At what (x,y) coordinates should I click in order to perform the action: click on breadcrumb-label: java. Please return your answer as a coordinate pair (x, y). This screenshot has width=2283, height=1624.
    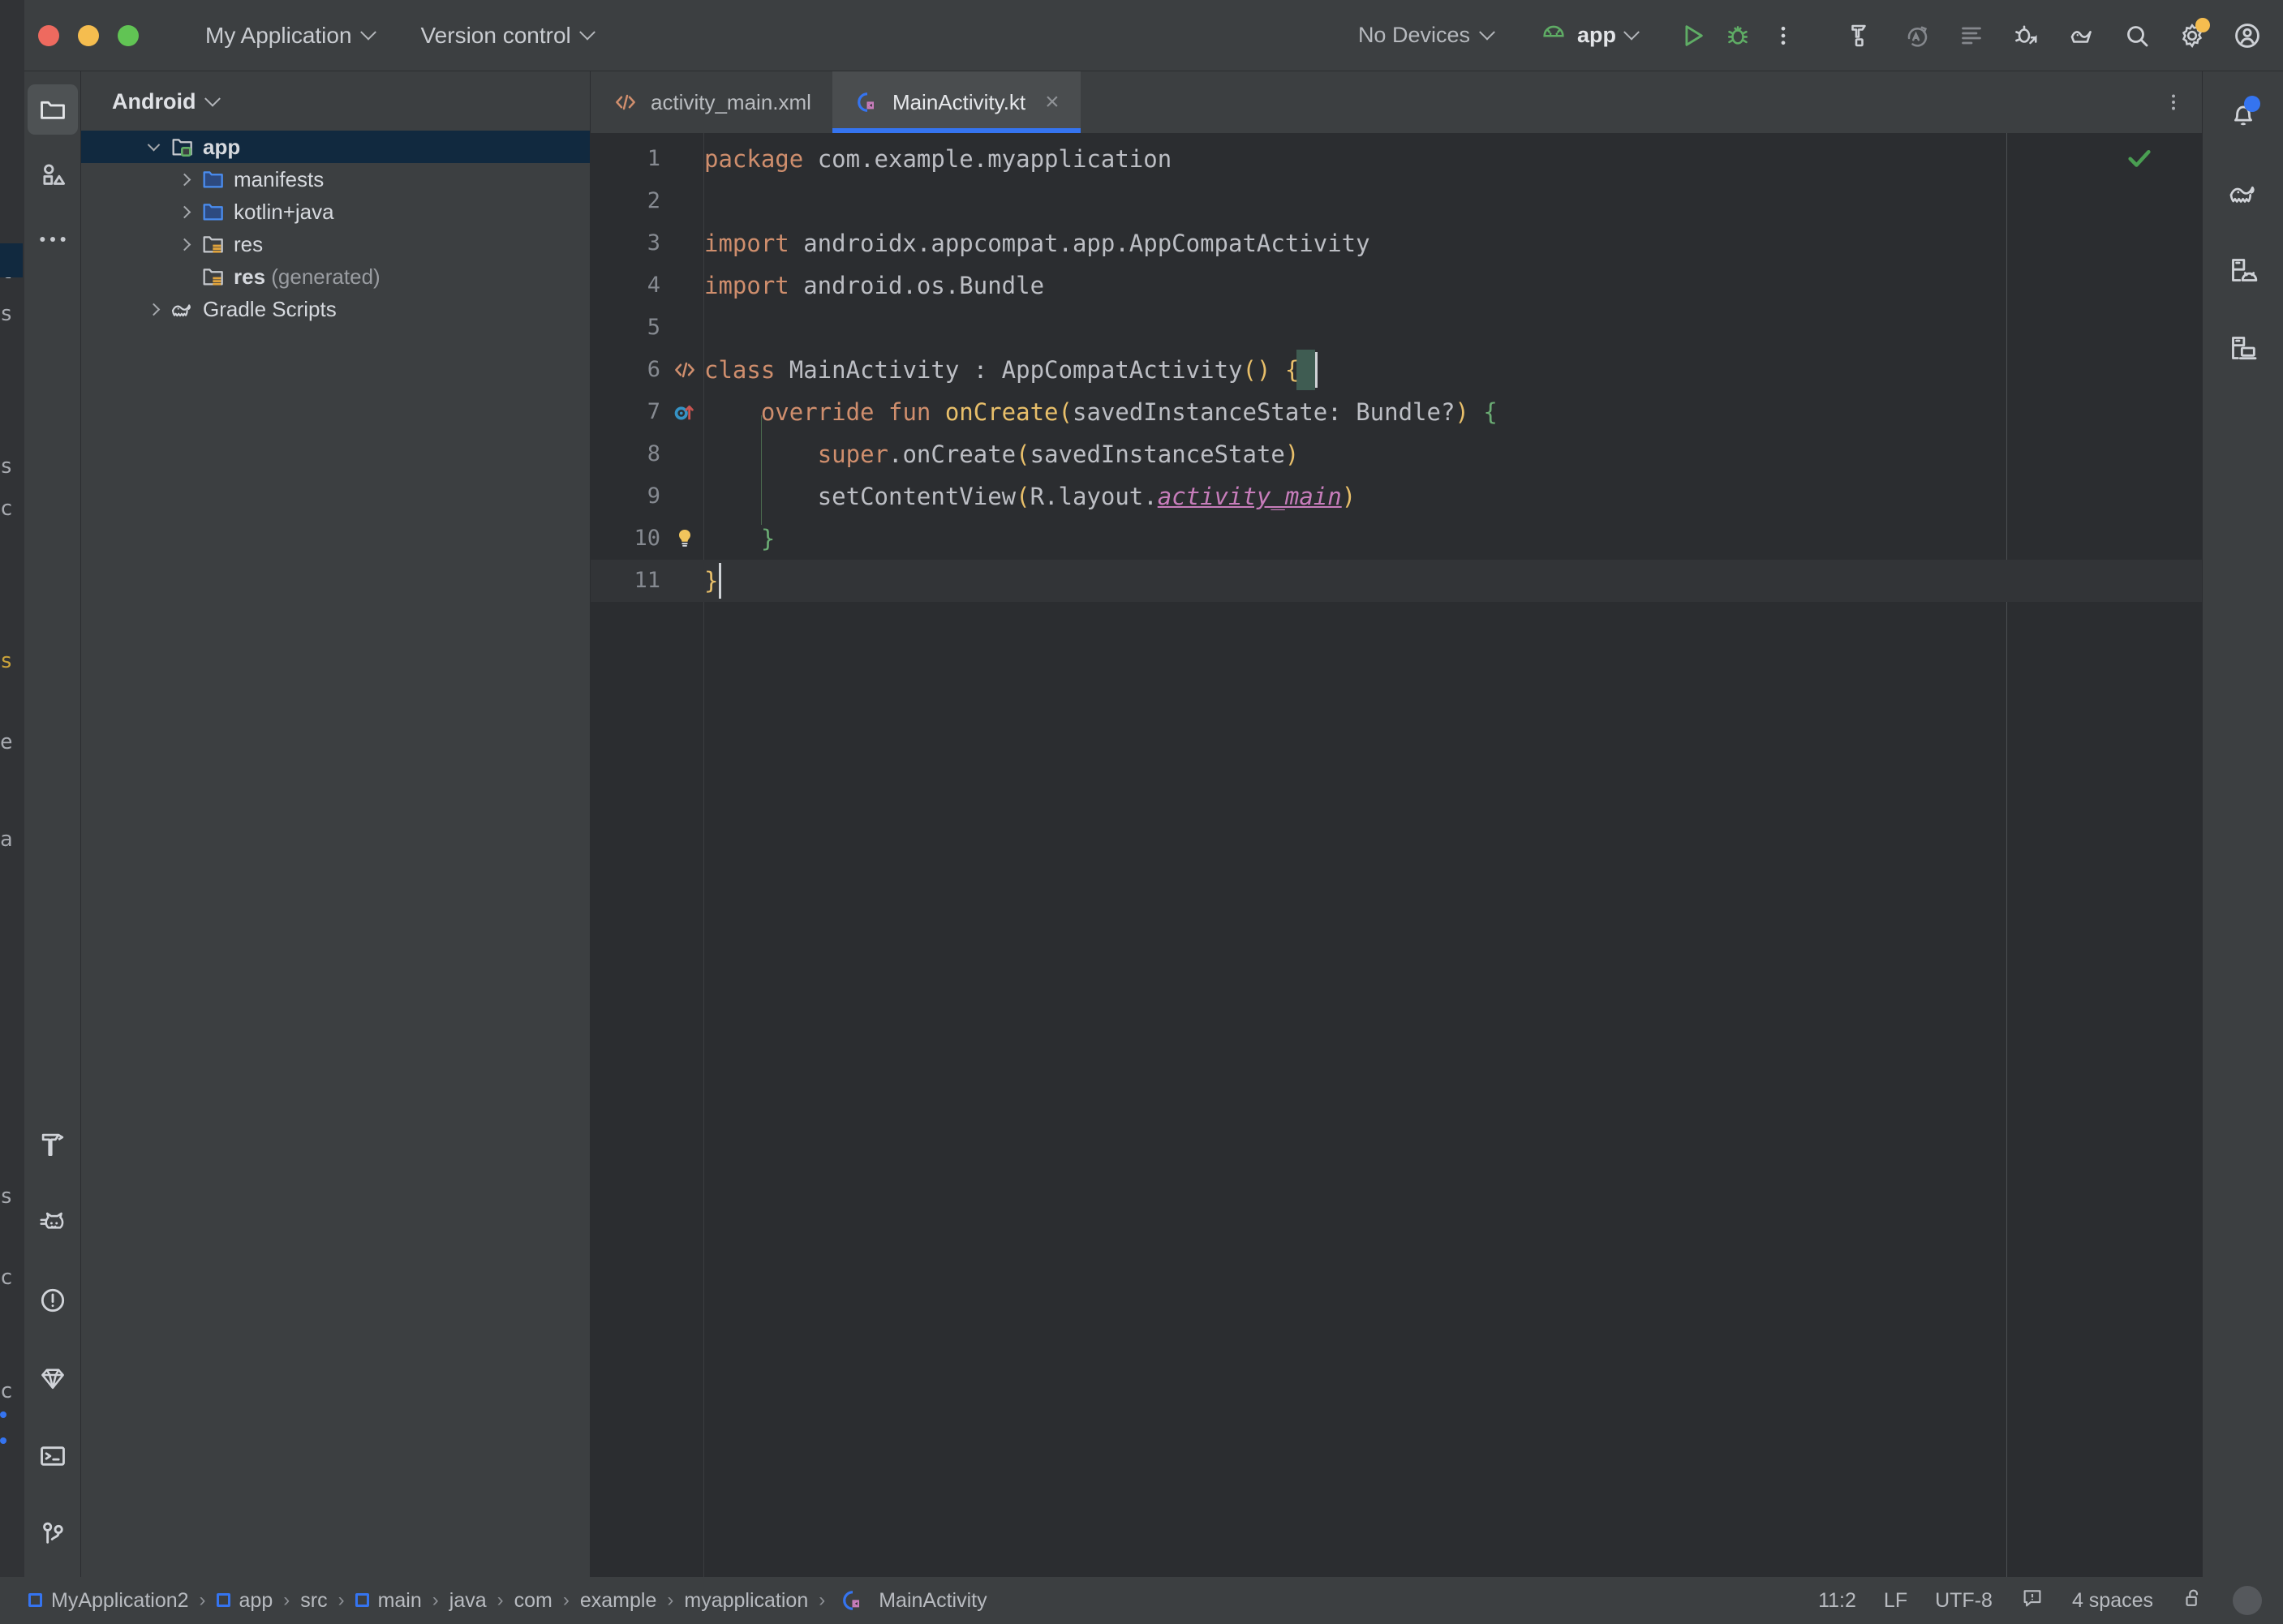
    Looking at the image, I should click on (468, 1600).